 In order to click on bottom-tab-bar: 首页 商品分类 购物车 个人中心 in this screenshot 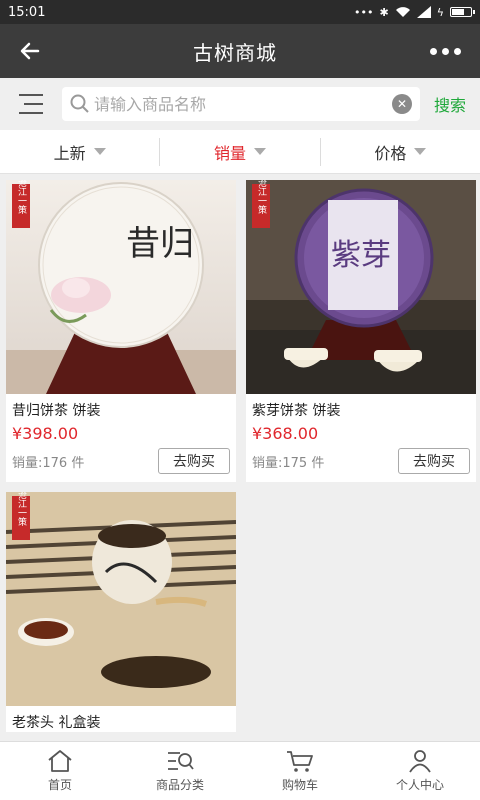, I will do `click(240, 770)`.